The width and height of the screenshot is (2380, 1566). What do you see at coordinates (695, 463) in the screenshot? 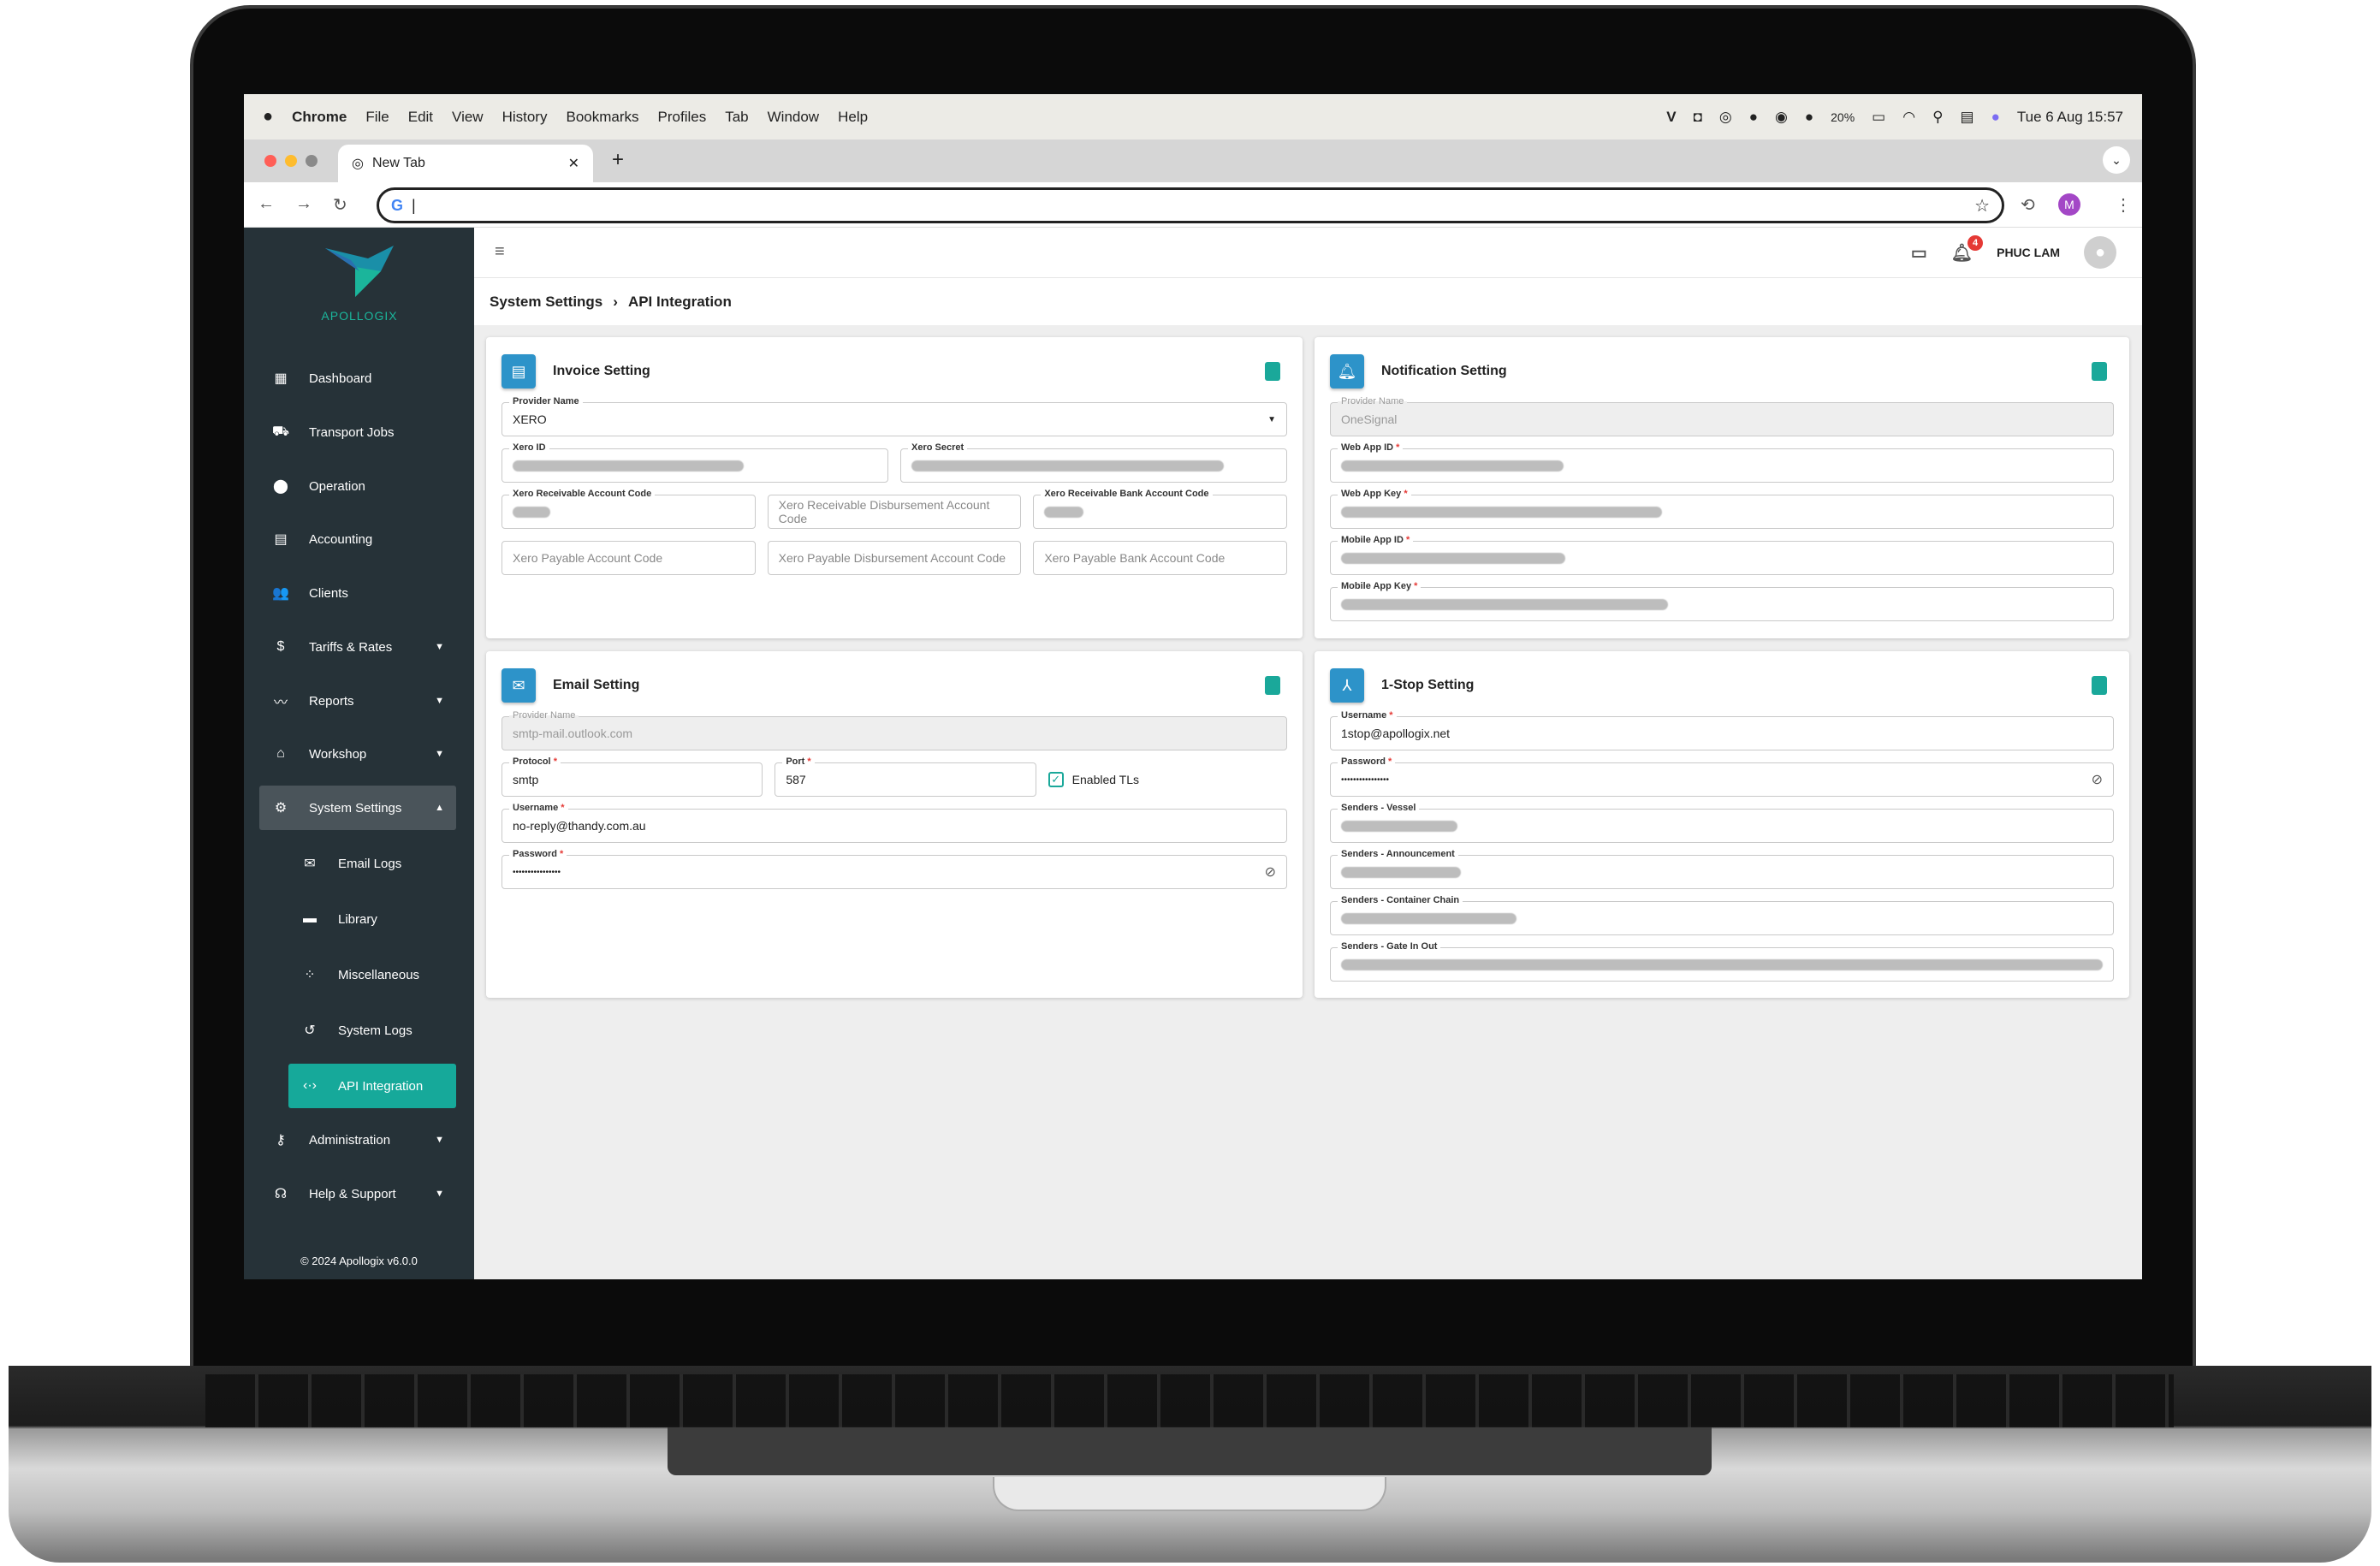
I see `xero-id-field: Xero ID` at bounding box center [695, 463].